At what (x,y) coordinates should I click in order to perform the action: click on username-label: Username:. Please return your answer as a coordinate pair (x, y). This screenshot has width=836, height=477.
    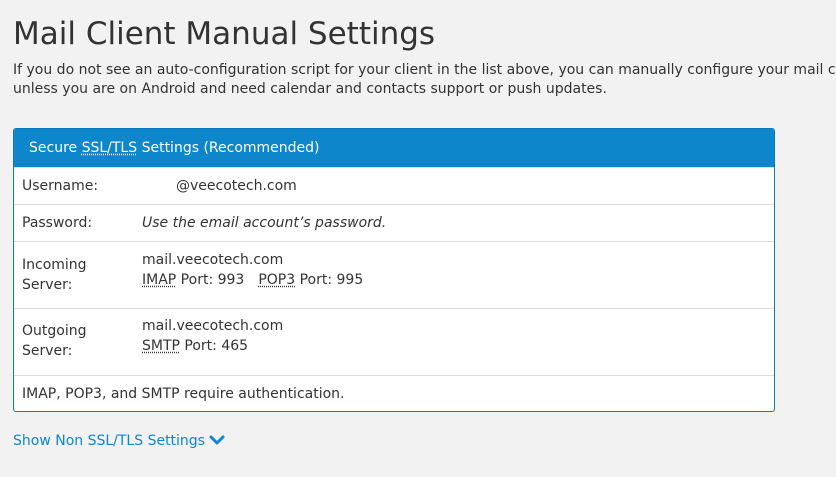
    Looking at the image, I should click on (60, 186).